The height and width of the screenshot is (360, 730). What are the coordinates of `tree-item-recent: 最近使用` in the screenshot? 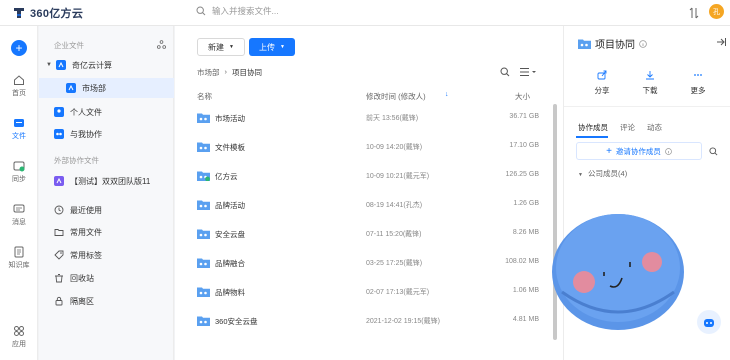 It's located at (106, 210).